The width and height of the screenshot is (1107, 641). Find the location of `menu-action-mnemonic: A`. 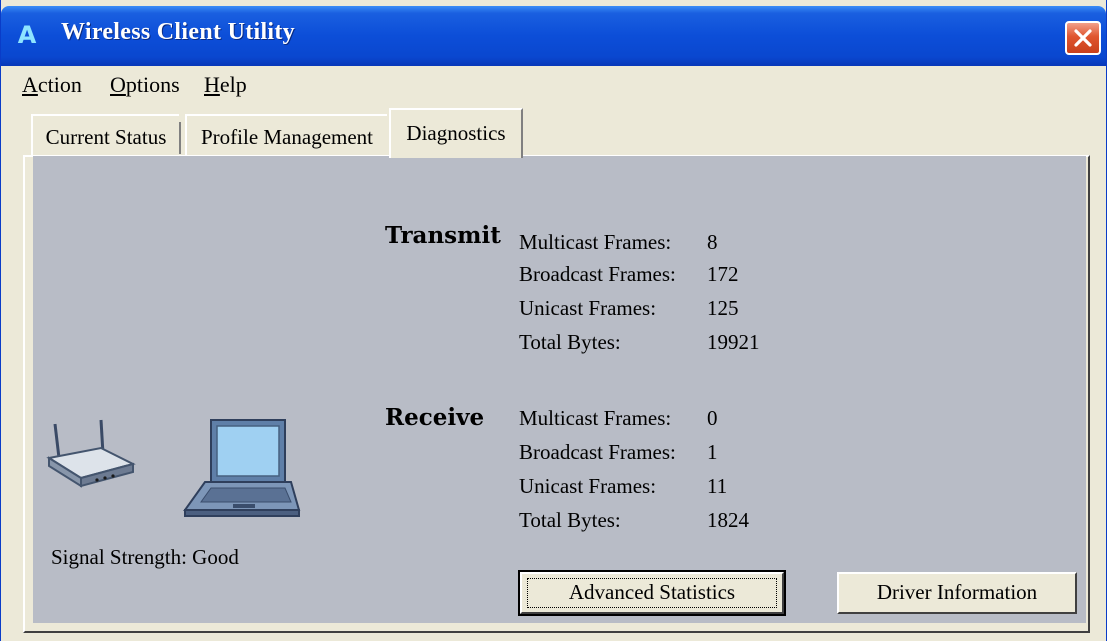

menu-action-mnemonic: A is located at coordinates (30, 84).